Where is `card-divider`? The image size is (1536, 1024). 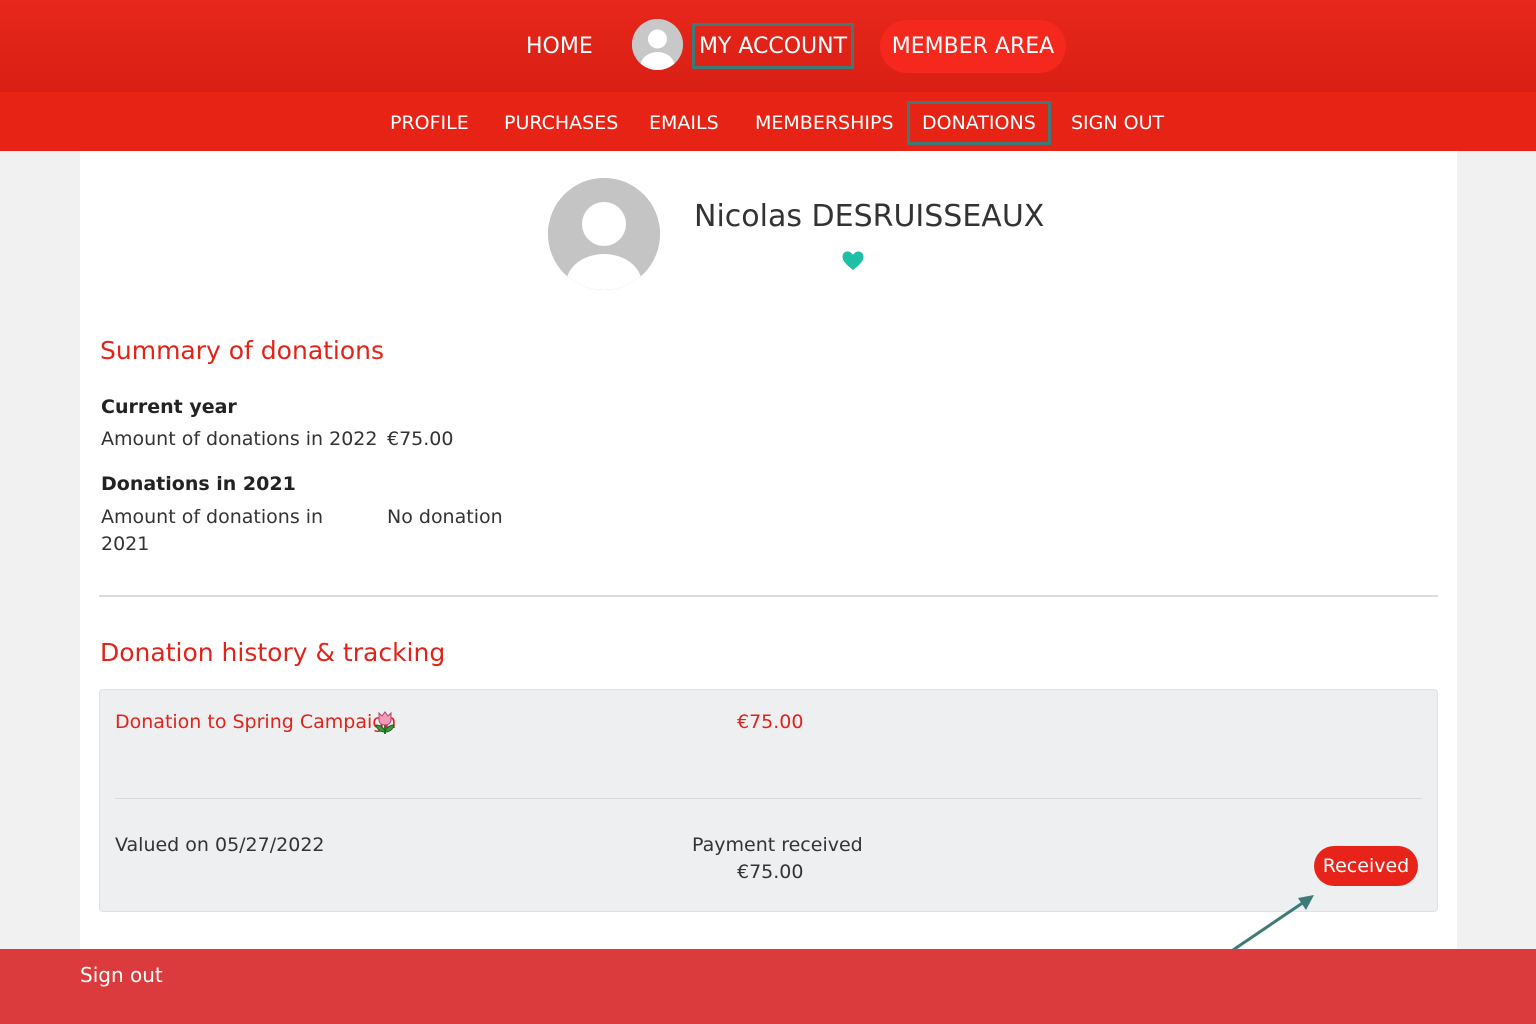 card-divider is located at coordinates (768, 798).